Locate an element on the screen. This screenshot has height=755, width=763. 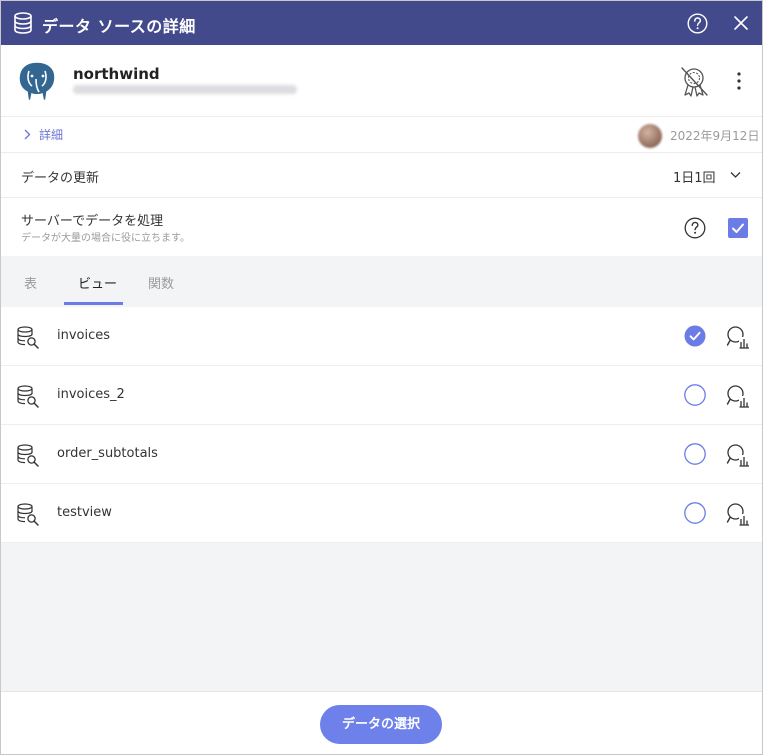
view-name: invoices is located at coordinates (84, 335).